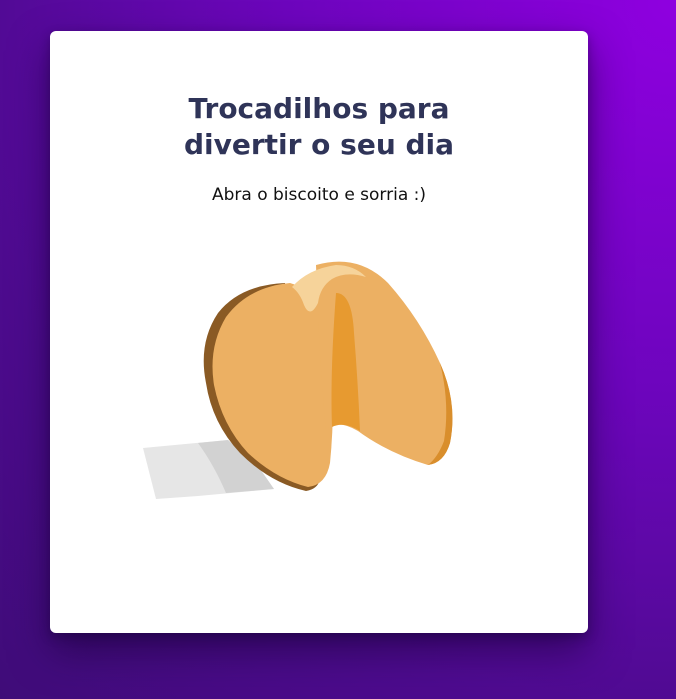 The width and height of the screenshot is (676, 699). What do you see at coordinates (319, 108) in the screenshot?
I see `title-line-1: Trocadilhos para` at bounding box center [319, 108].